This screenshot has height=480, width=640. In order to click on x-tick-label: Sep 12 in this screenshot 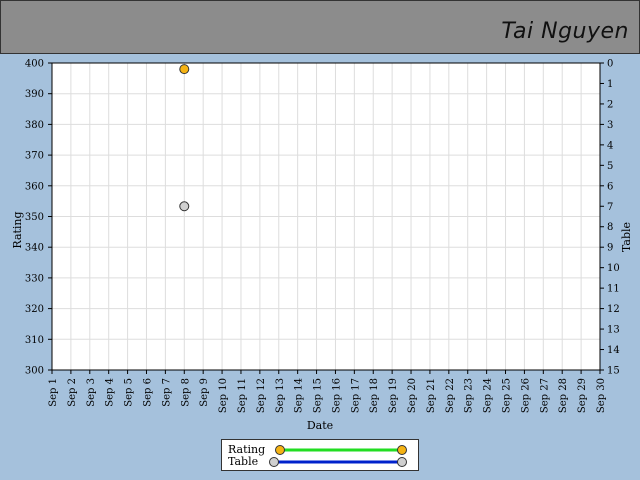, I will do `click(261, 395)`.